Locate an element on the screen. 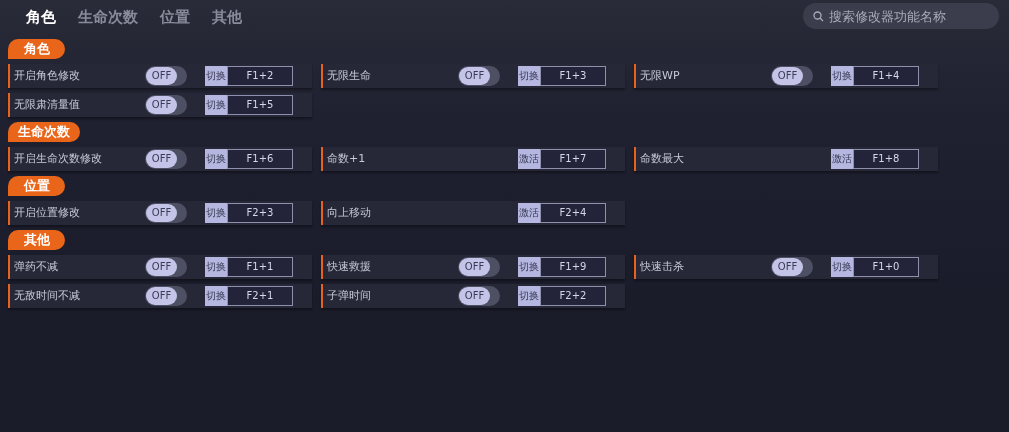 This screenshot has height=432, width=1009. cheat-label: 弹药不减 is located at coordinates (36, 266).